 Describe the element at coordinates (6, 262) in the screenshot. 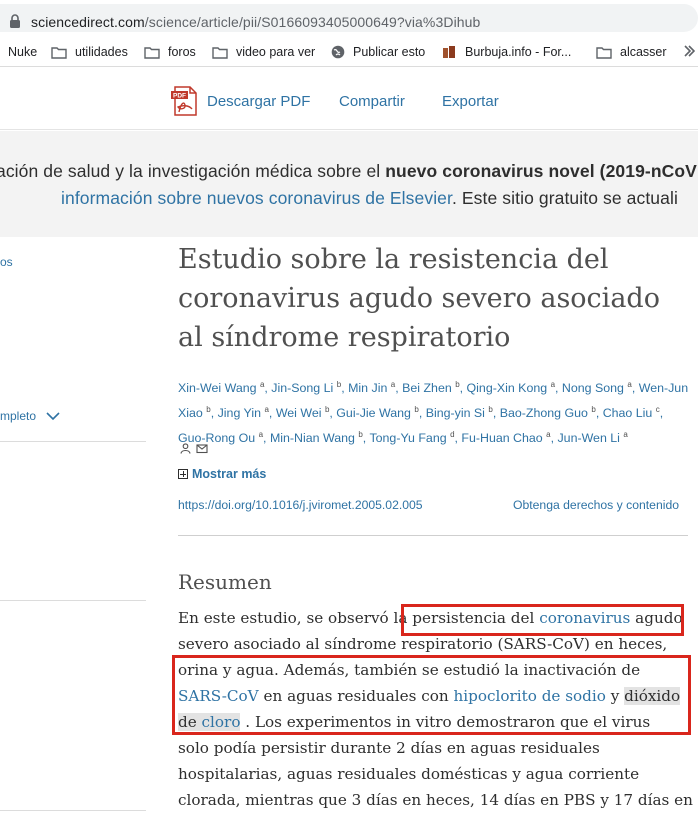

I see `sidebar-link: os` at that location.